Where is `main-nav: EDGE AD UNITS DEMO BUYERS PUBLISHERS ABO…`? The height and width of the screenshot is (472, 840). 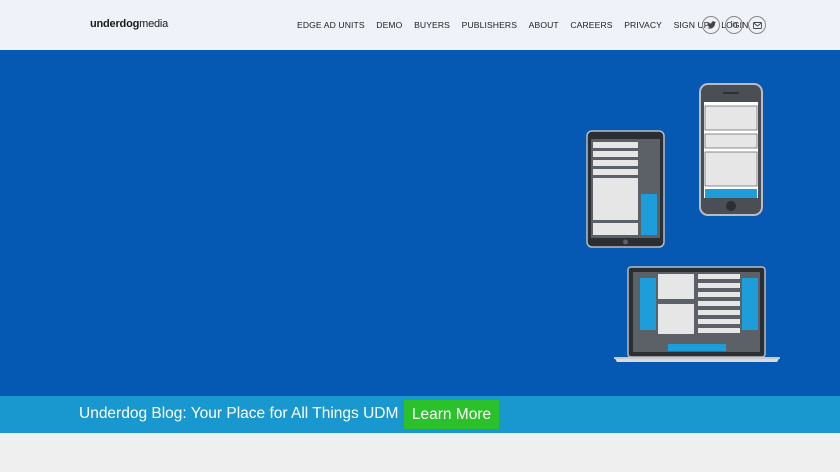 main-nav: EDGE AD UNITS DEMO BUYERS PUBLISHERS ABO… is located at coordinates (528, 25).